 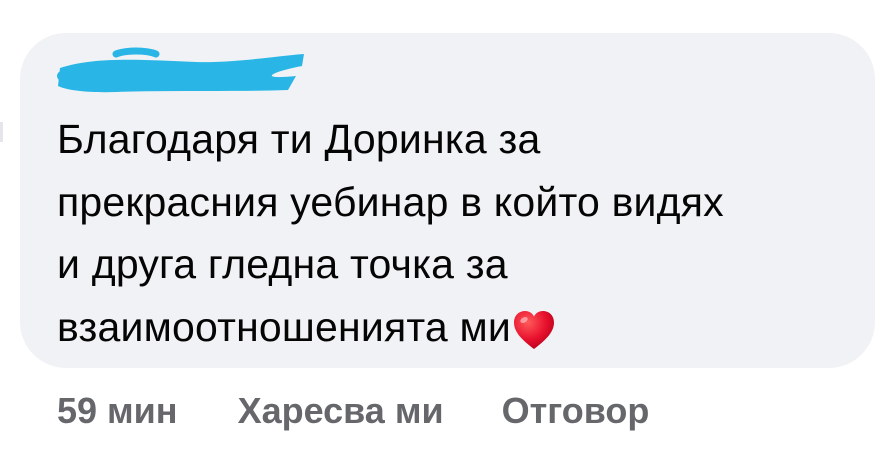 What do you see at coordinates (341, 411) in the screenshot?
I see `like-button: Харесва ми` at bounding box center [341, 411].